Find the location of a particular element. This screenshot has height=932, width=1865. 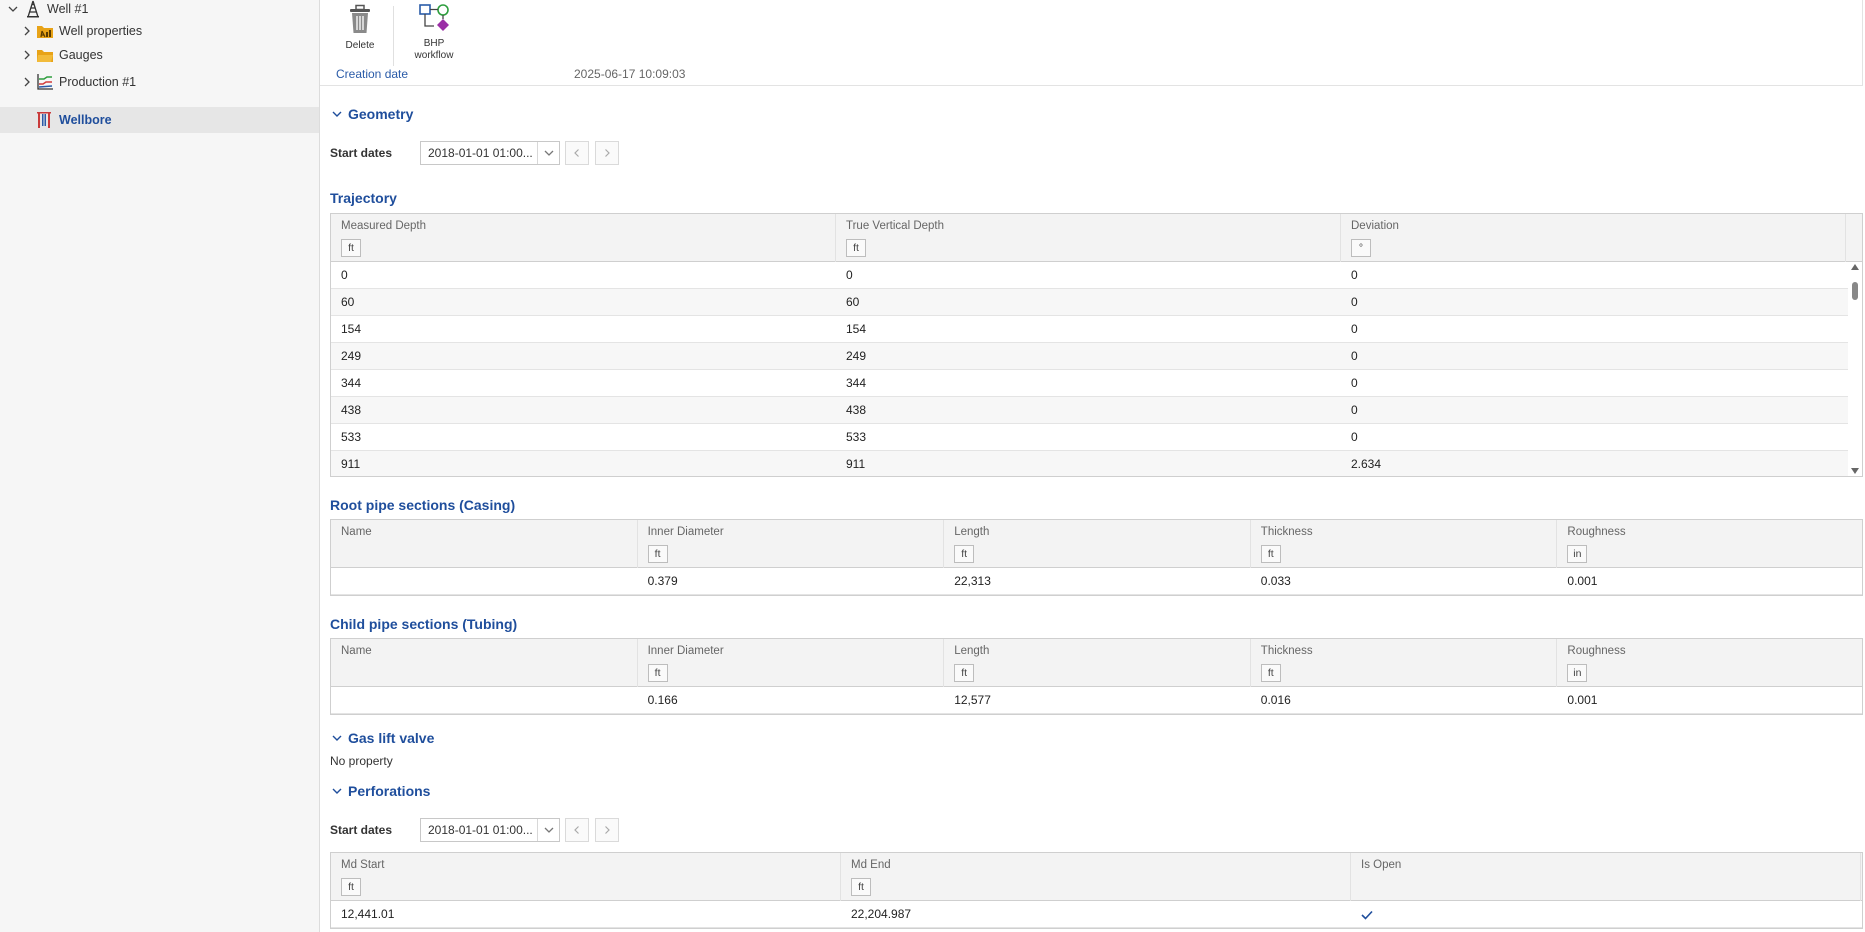

table-cell: 12,577 is located at coordinates (1097, 700).